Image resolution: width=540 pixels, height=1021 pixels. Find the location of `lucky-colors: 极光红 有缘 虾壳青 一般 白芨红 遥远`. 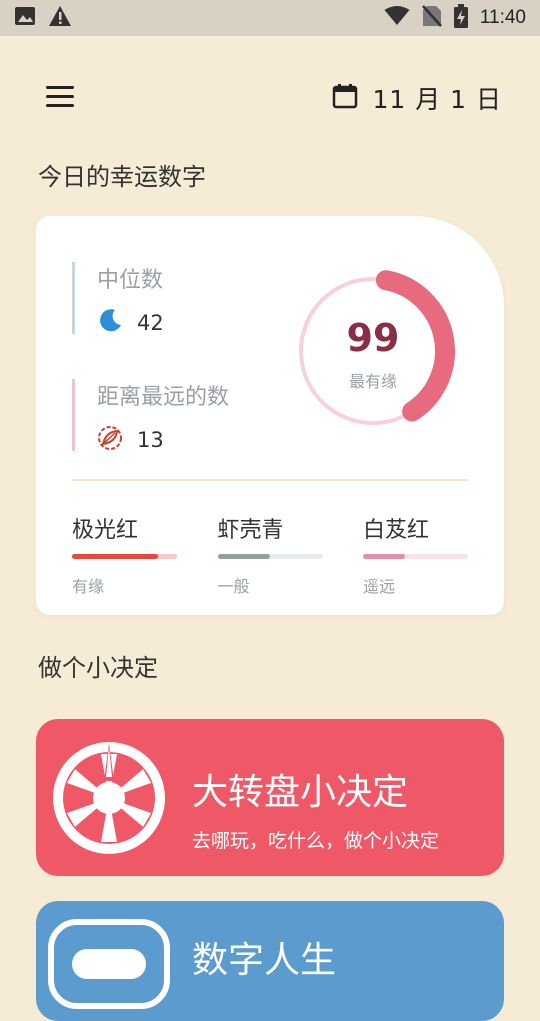

lucky-colors: 极光红 有缘 虾壳青 一般 白芨红 遥远 is located at coordinates (270, 554).